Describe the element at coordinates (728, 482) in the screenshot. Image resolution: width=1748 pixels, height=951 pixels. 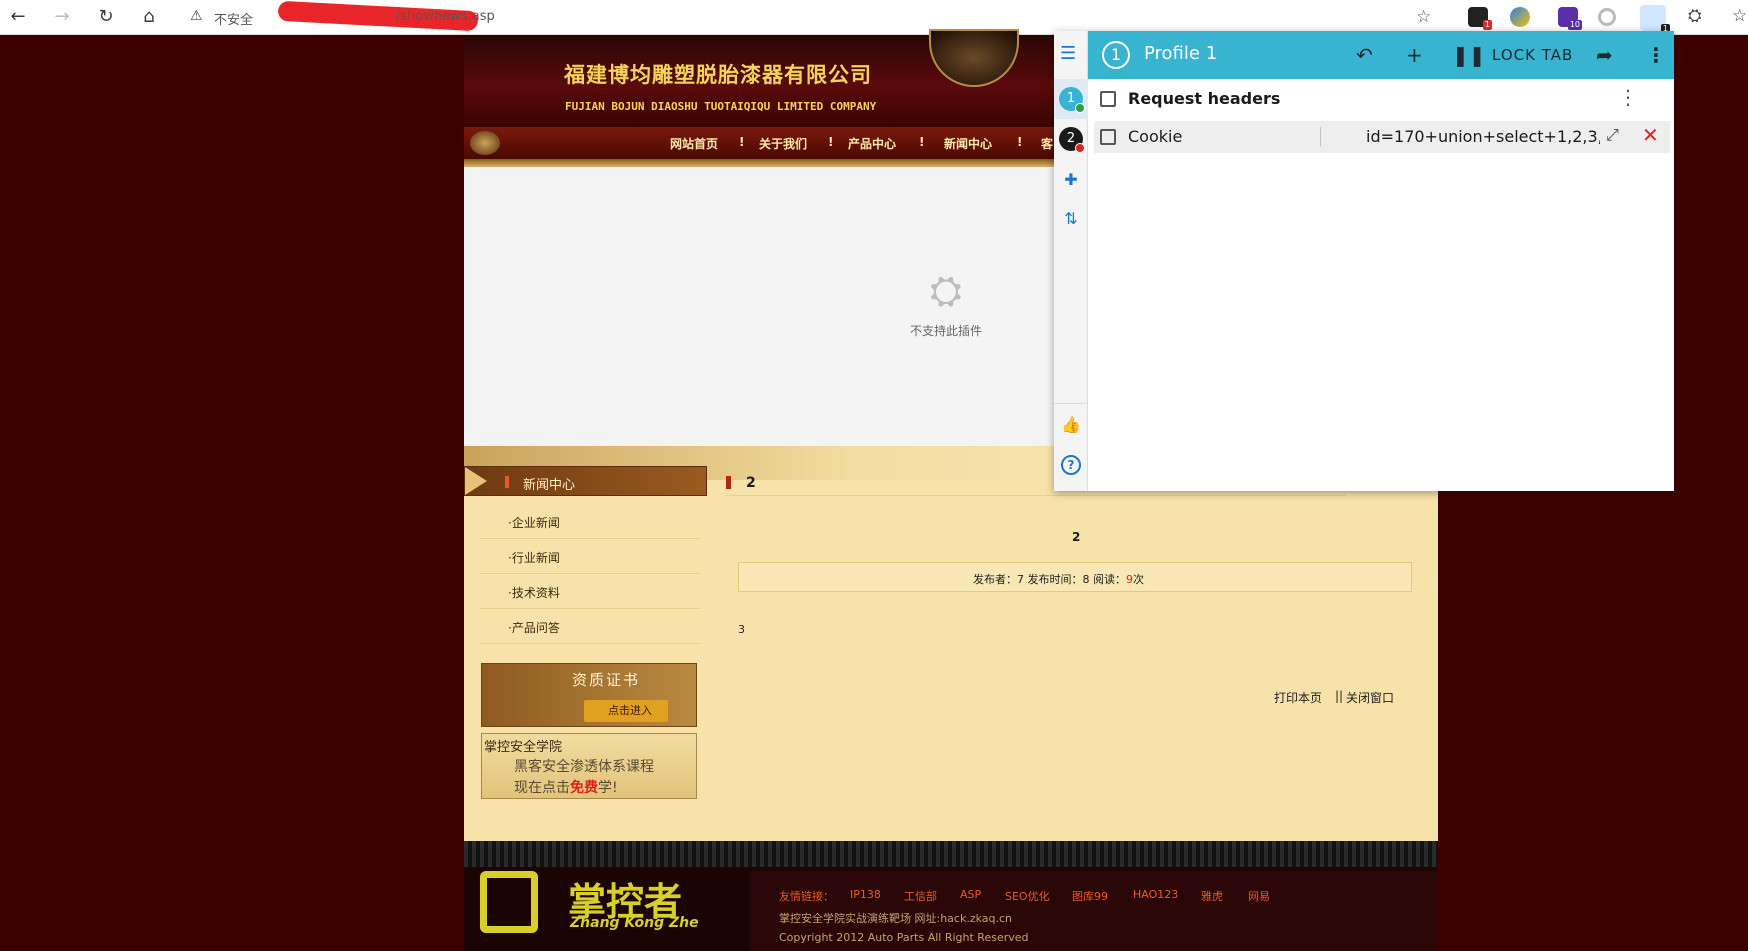
I see `article-heading-bullet` at that location.